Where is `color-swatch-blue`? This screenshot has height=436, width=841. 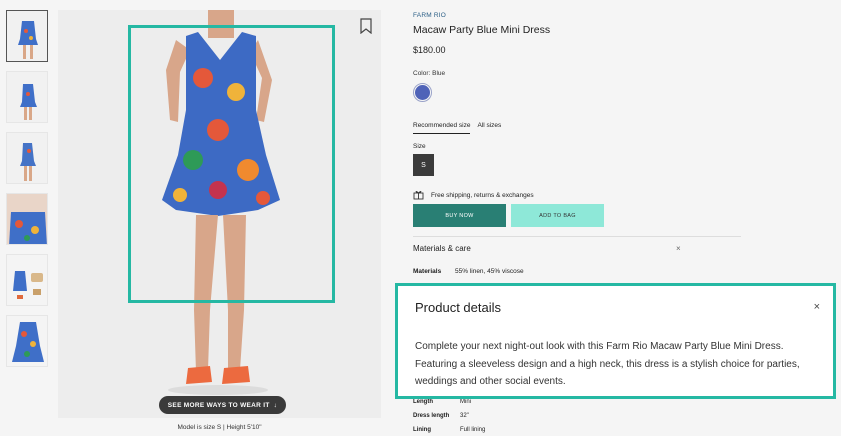 color-swatch-blue is located at coordinates (422, 92).